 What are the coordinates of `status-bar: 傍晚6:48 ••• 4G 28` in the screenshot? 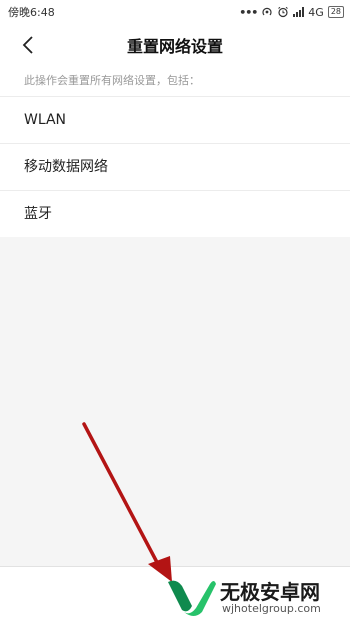 It's located at (175, 12).